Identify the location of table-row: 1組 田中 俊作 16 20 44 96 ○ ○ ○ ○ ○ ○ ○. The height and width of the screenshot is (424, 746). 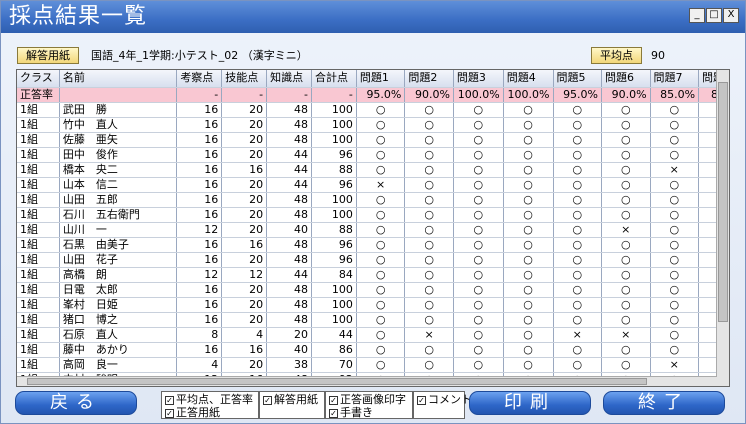
(373, 155).